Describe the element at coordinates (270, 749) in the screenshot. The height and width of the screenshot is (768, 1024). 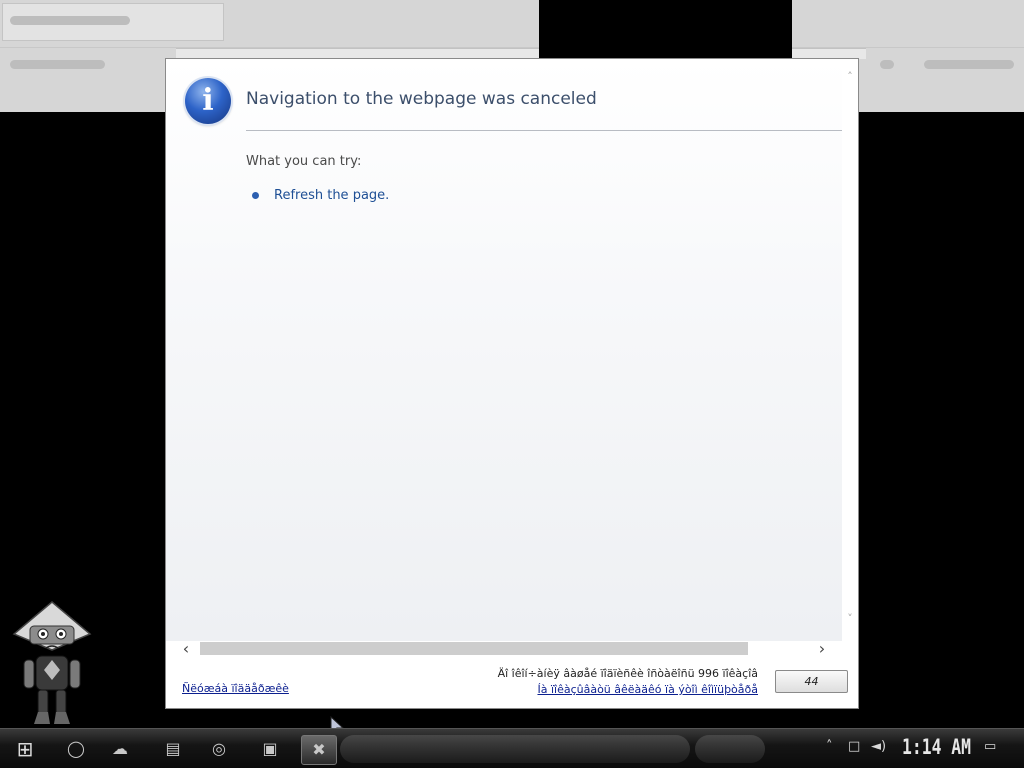
I see `puzzle-app-icon: ▣` at that location.